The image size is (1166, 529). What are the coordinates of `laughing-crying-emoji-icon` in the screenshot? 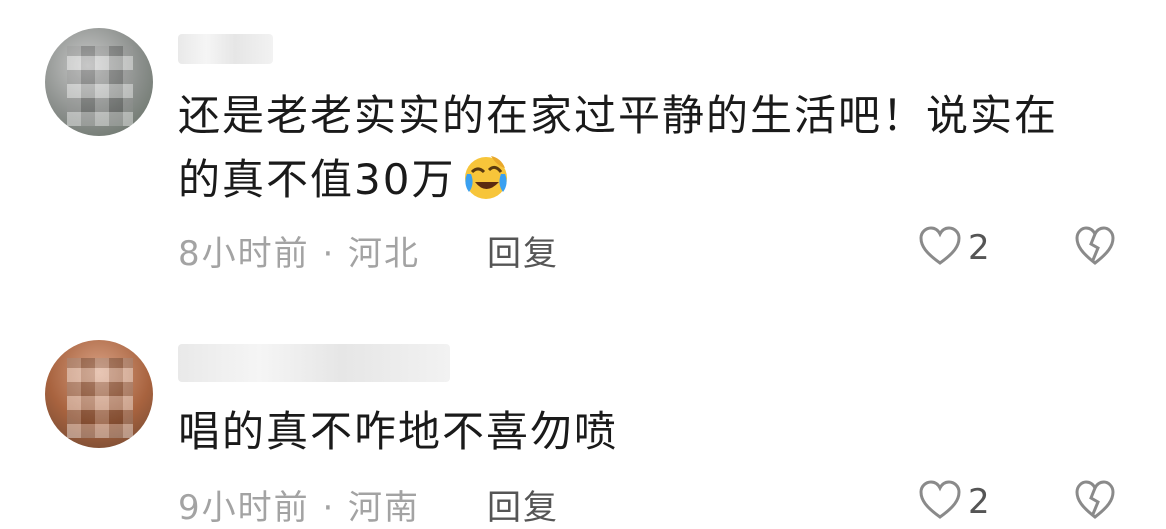 It's located at (486, 177).